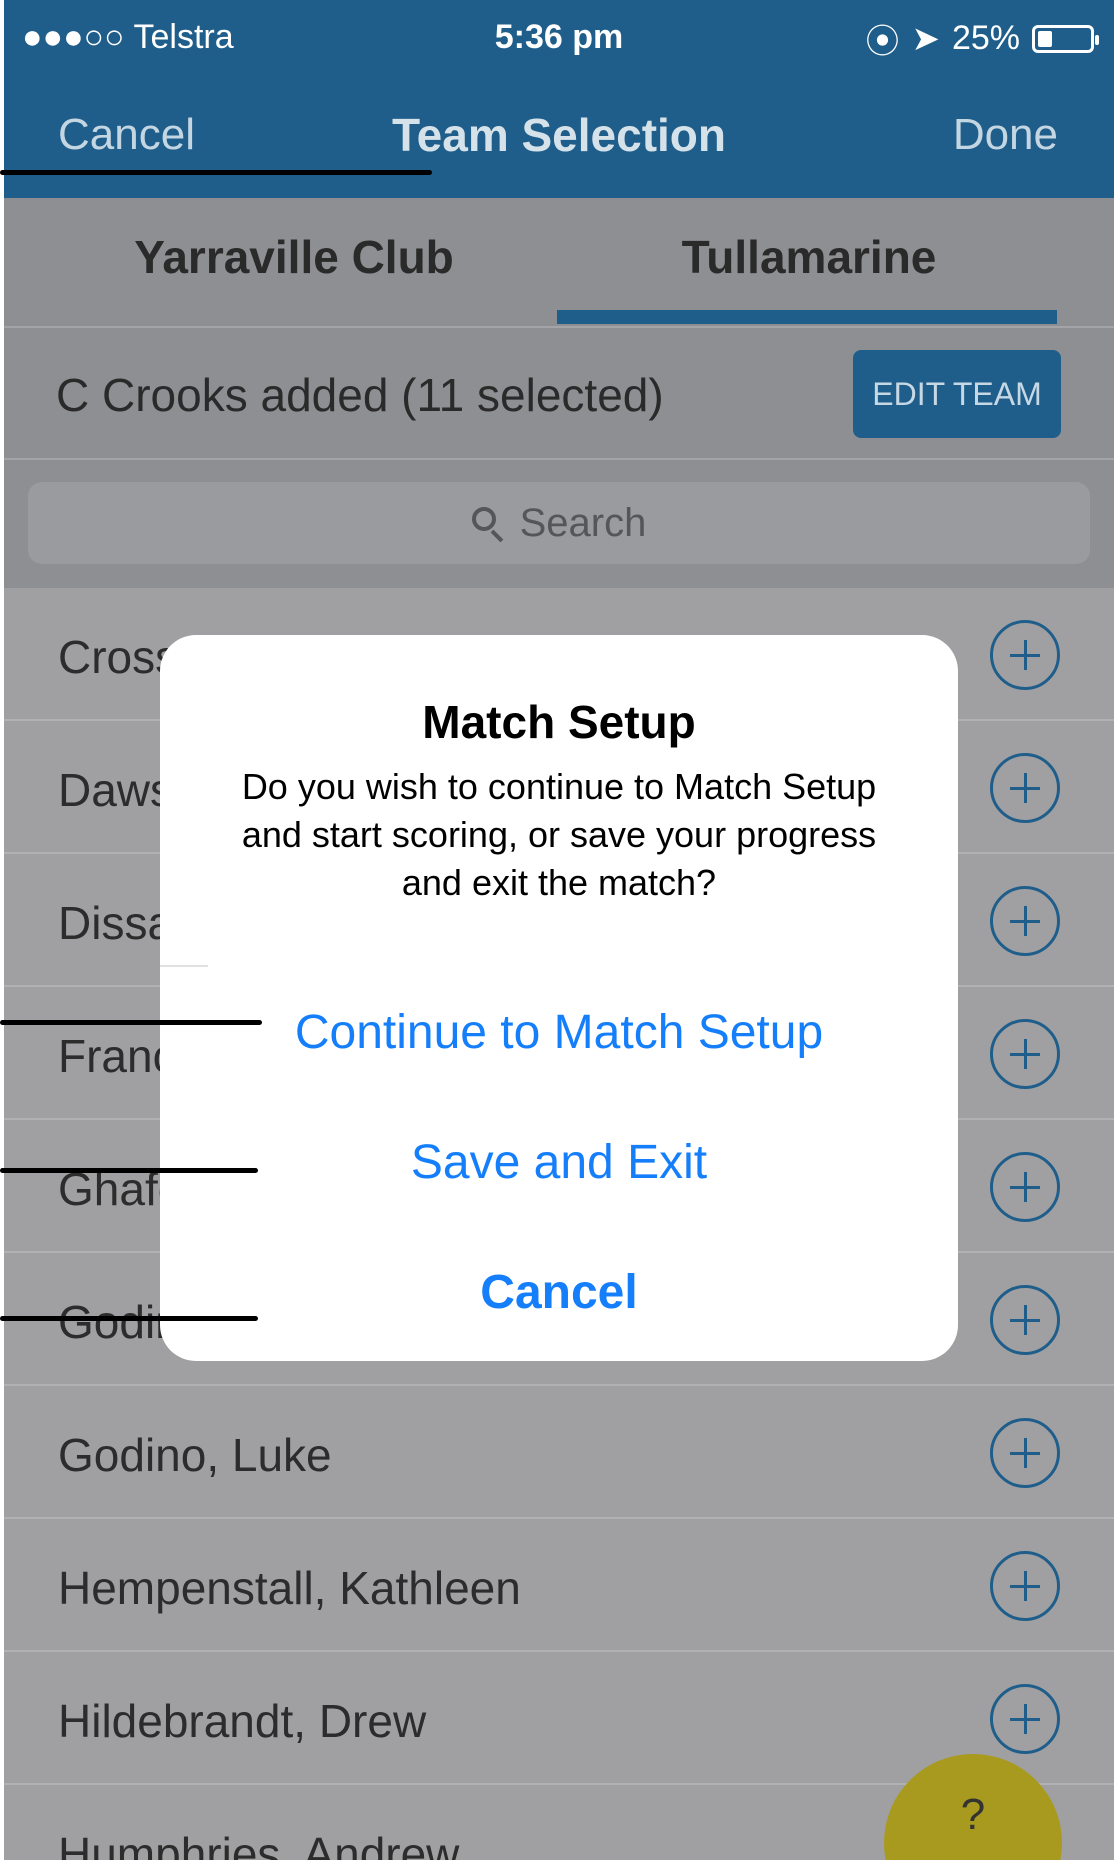  Describe the element at coordinates (809, 257) in the screenshot. I see `tab-tullamarine: Tullamarine` at that location.